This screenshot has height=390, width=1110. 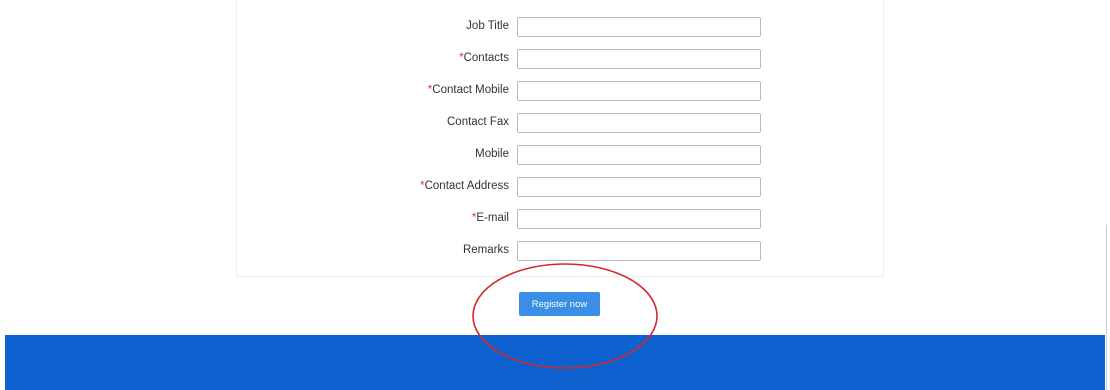 I want to click on register-now-button: Register now, so click(x=559, y=304).